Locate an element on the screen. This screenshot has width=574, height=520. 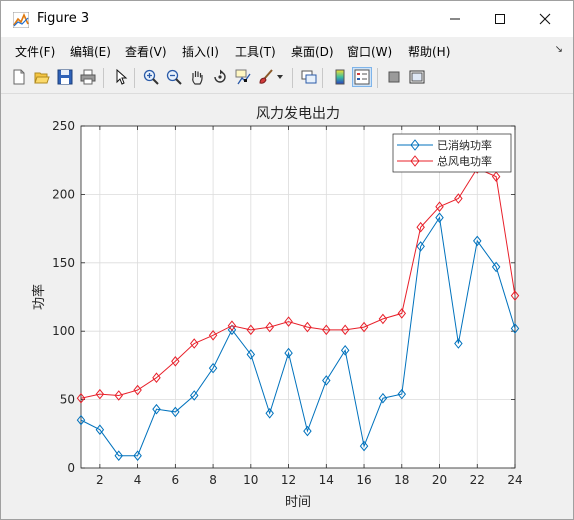
pointer-button is located at coordinates (121, 77).